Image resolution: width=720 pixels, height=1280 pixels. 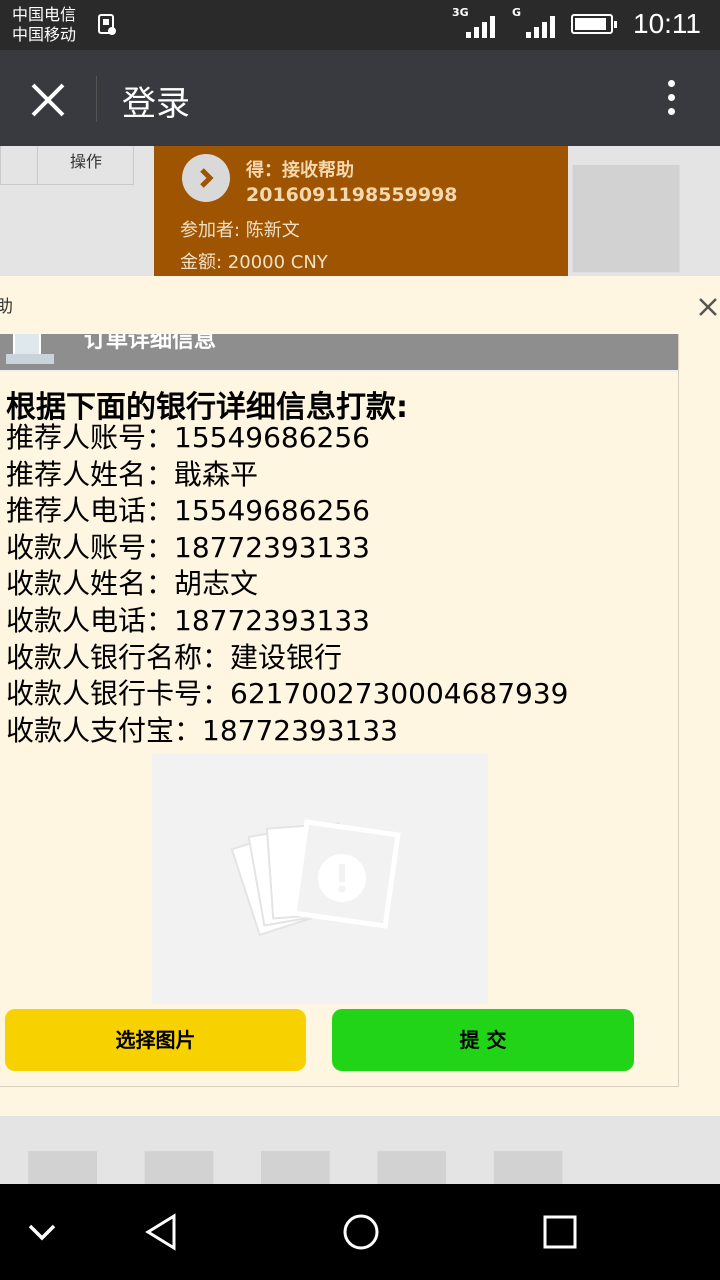 I want to click on status-bar: 中国电信 中国移动 3G G 10:11, so click(x=360, y=25).